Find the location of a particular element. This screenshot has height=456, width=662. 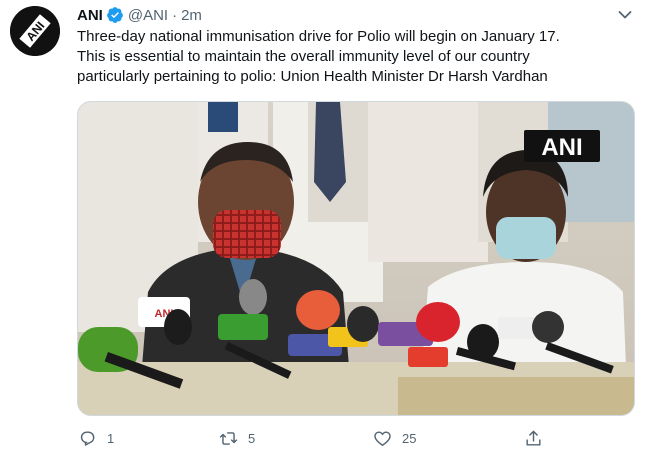

reply-button: 1 is located at coordinates (96, 438).